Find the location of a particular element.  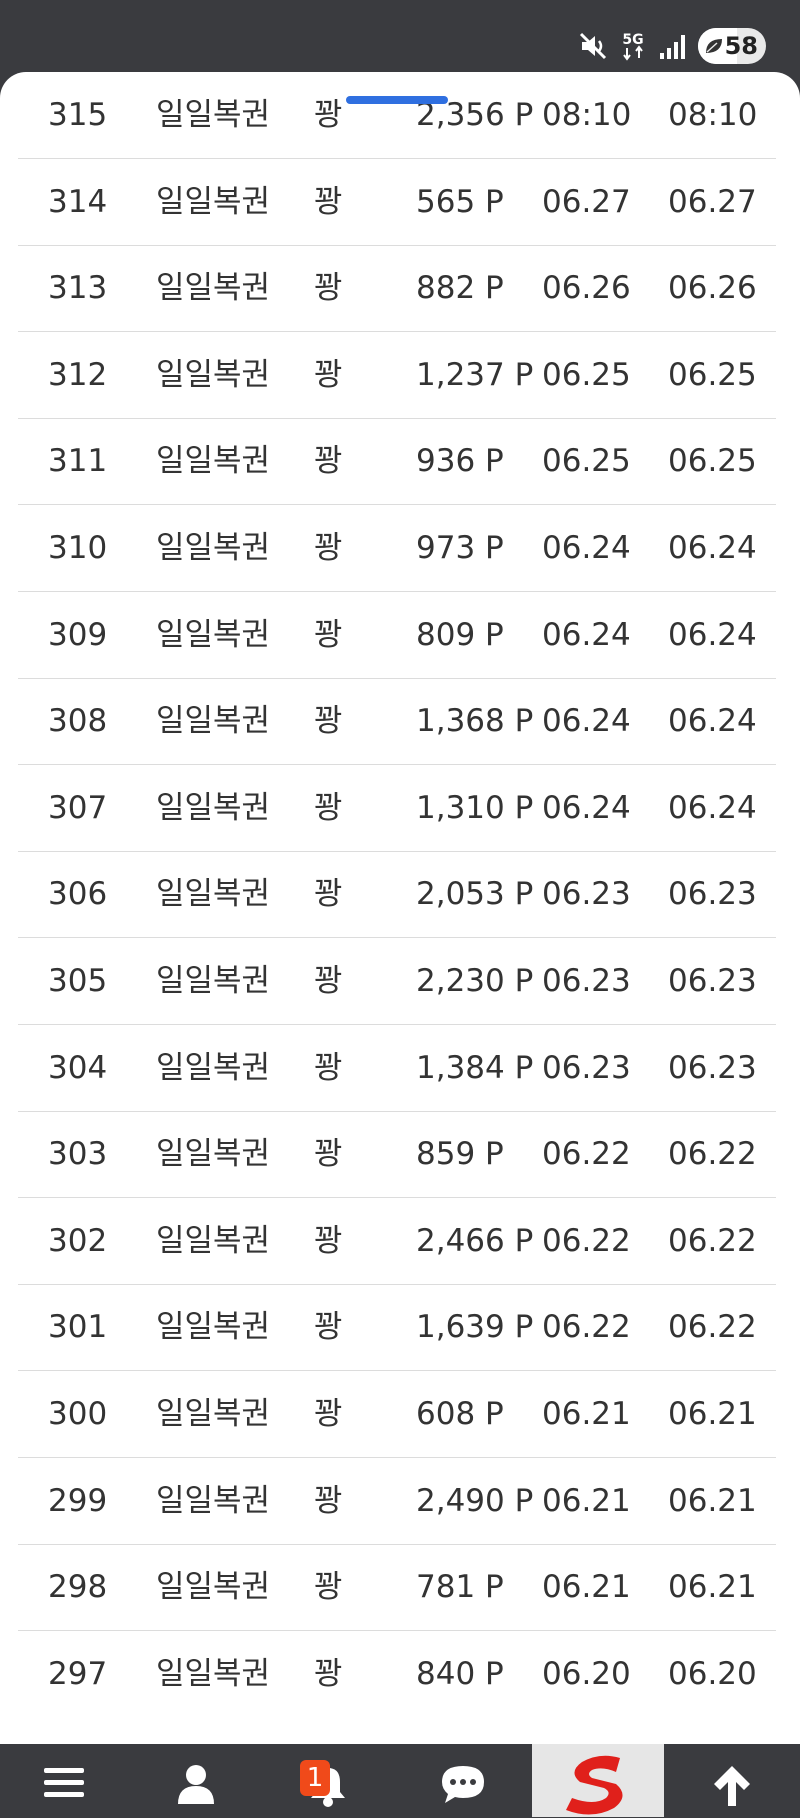

row-number: 303 is located at coordinates (78, 1154).